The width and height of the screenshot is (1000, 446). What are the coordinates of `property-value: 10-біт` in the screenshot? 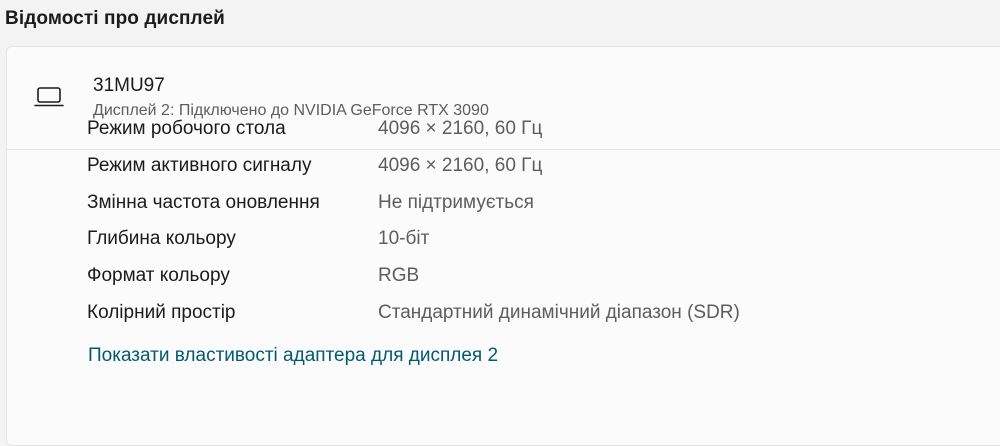 It's located at (404, 239).